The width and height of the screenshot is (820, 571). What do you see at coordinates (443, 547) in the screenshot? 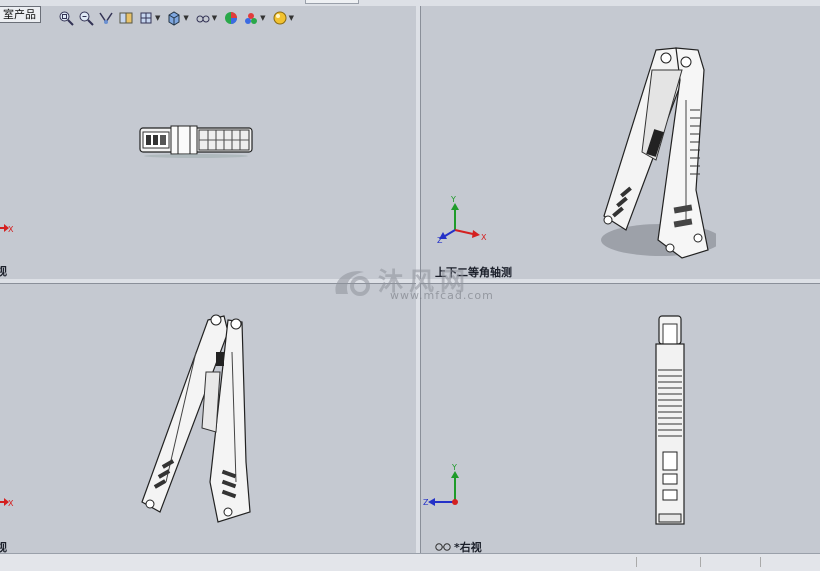
I see `glasses-icon` at bounding box center [443, 547].